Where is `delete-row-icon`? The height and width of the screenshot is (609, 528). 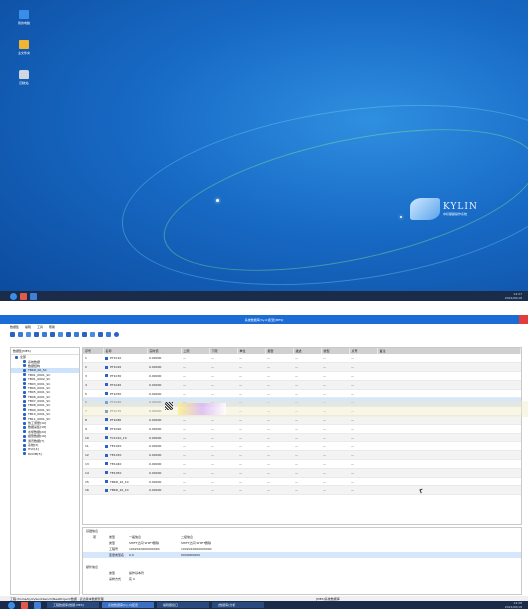
delete-row-icon is located at coordinates (68, 334).